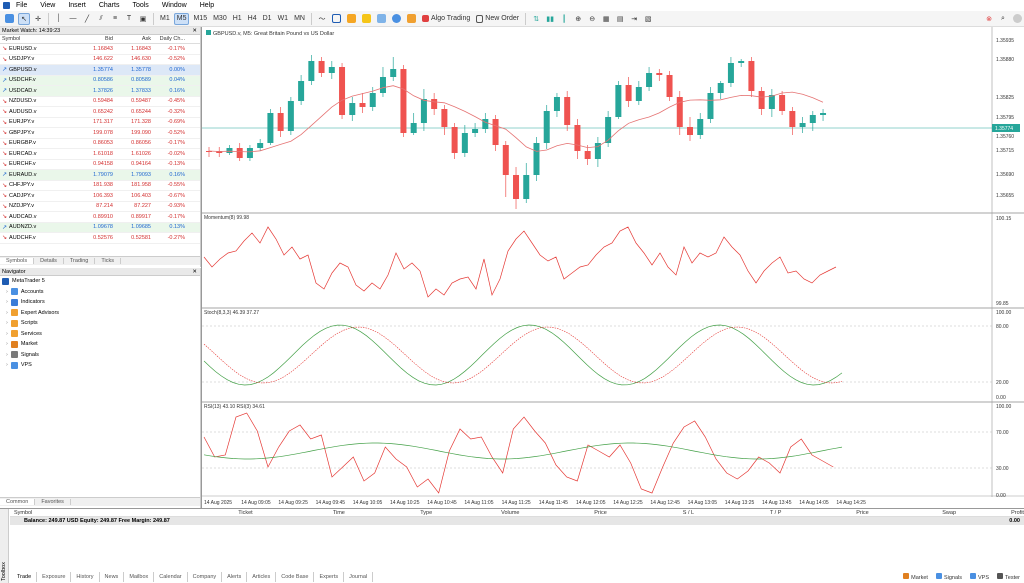 This screenshot has width=1024, height=583. I want to click on nav-item-vps: › VPS, so click(100, 365).